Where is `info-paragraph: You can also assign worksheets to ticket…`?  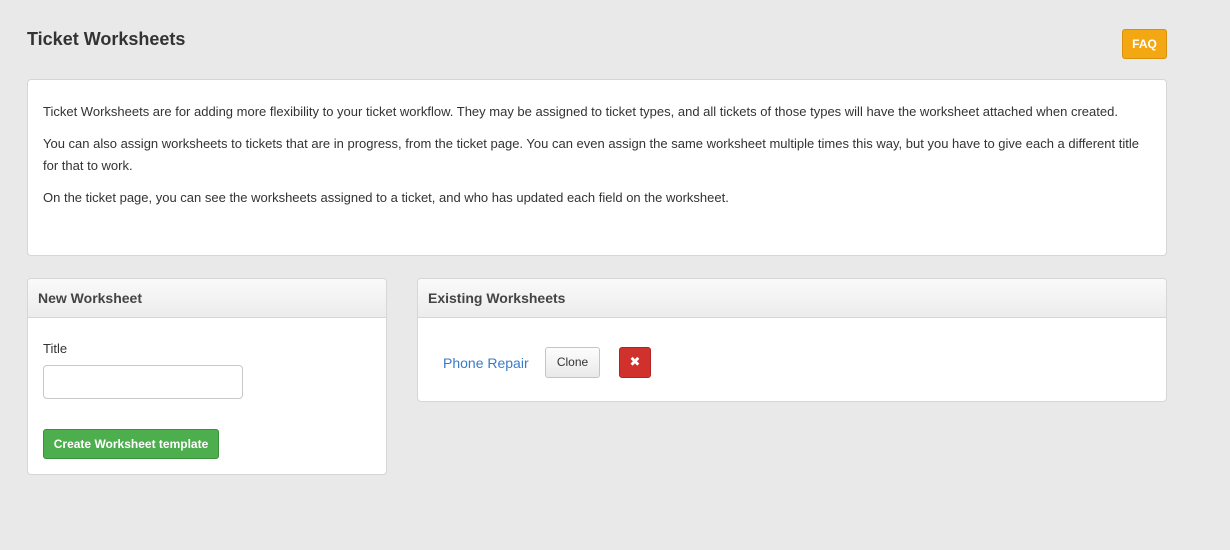
info-paragraph: You can also assign worksheets to ticket… is located at coordinates (591, 154).